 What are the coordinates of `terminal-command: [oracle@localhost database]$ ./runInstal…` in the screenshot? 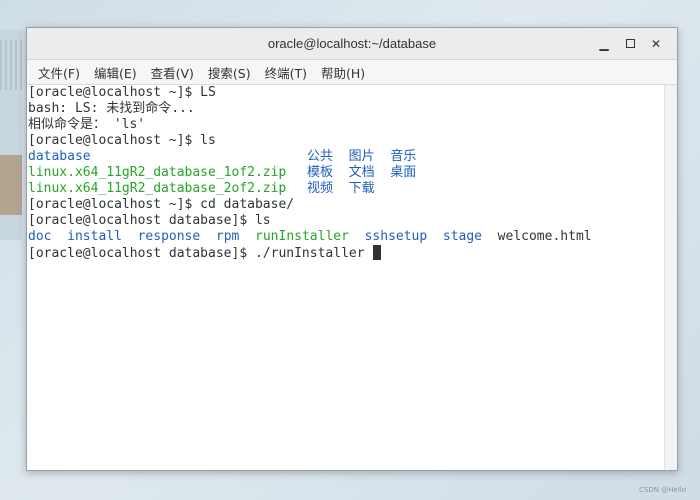 It's located at (200, 253).